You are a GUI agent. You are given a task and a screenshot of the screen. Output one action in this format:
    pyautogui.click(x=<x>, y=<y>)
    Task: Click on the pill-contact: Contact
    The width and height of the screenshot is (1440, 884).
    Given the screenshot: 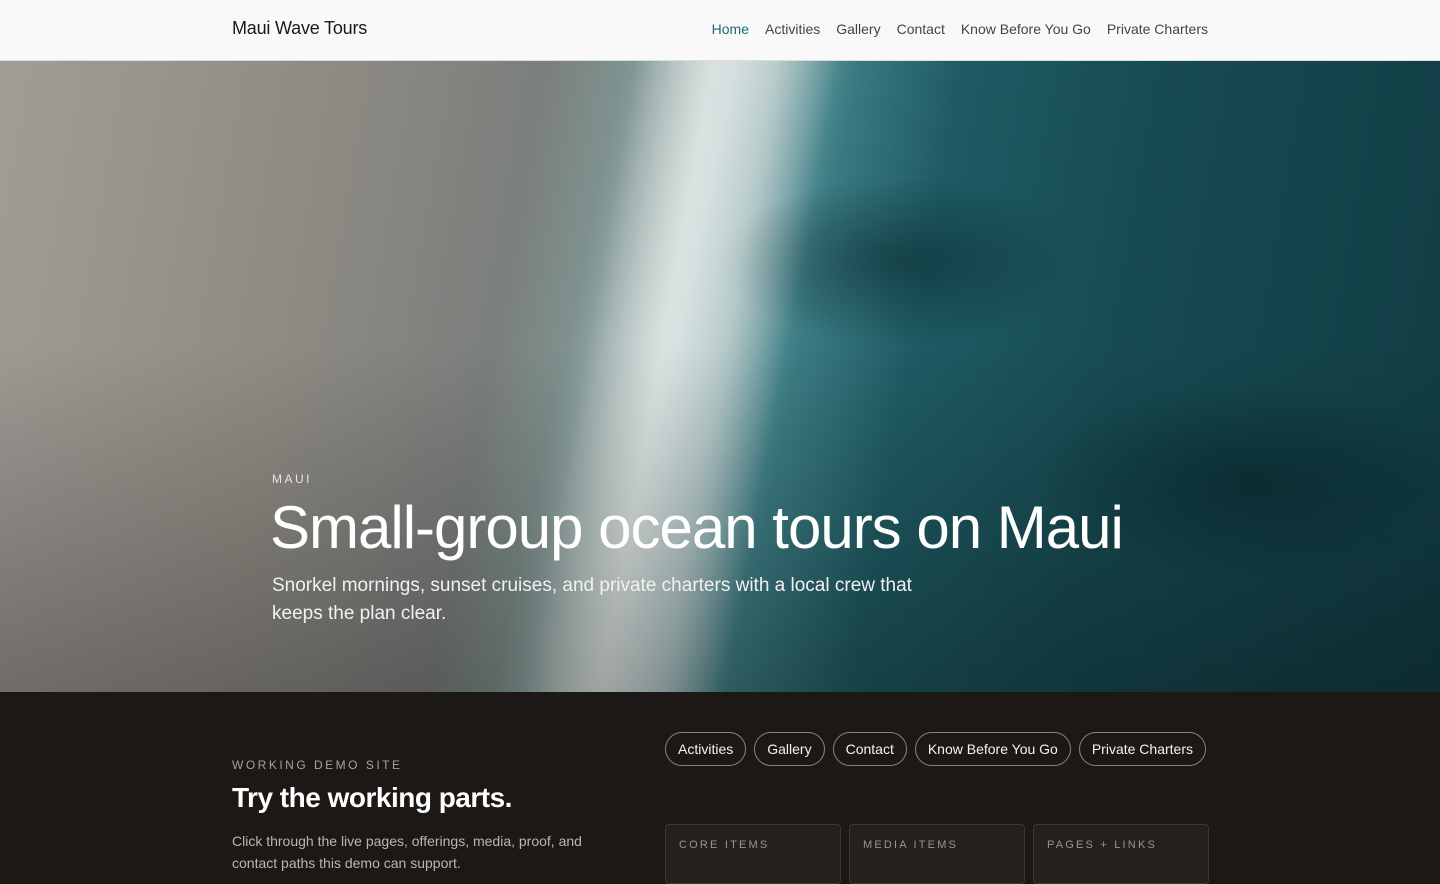 What is the action you would take?
    pyautogui.click(x=869, y=749)
    